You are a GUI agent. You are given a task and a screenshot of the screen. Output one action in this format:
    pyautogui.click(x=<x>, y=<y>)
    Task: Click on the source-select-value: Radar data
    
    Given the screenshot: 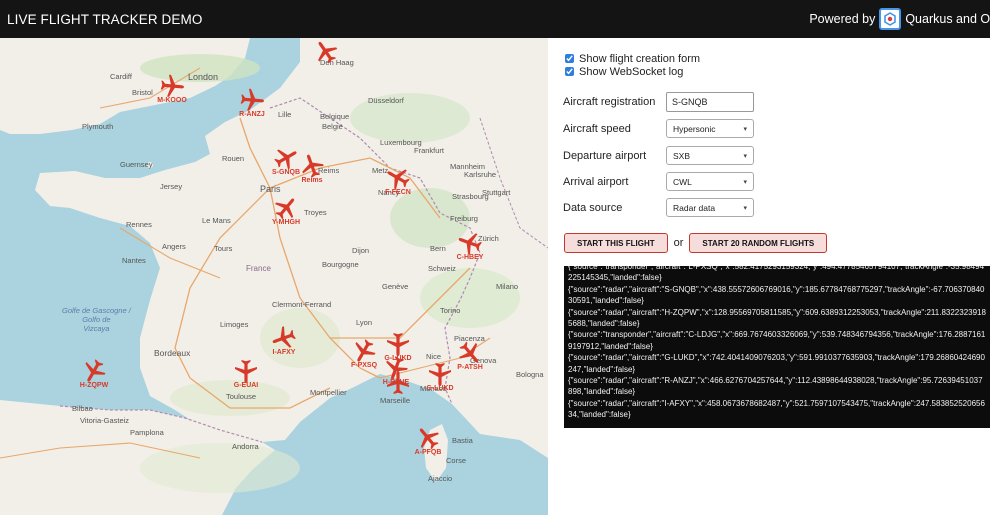 What is the action you would take?
    pyautogui.click(x=694, y=207)
    